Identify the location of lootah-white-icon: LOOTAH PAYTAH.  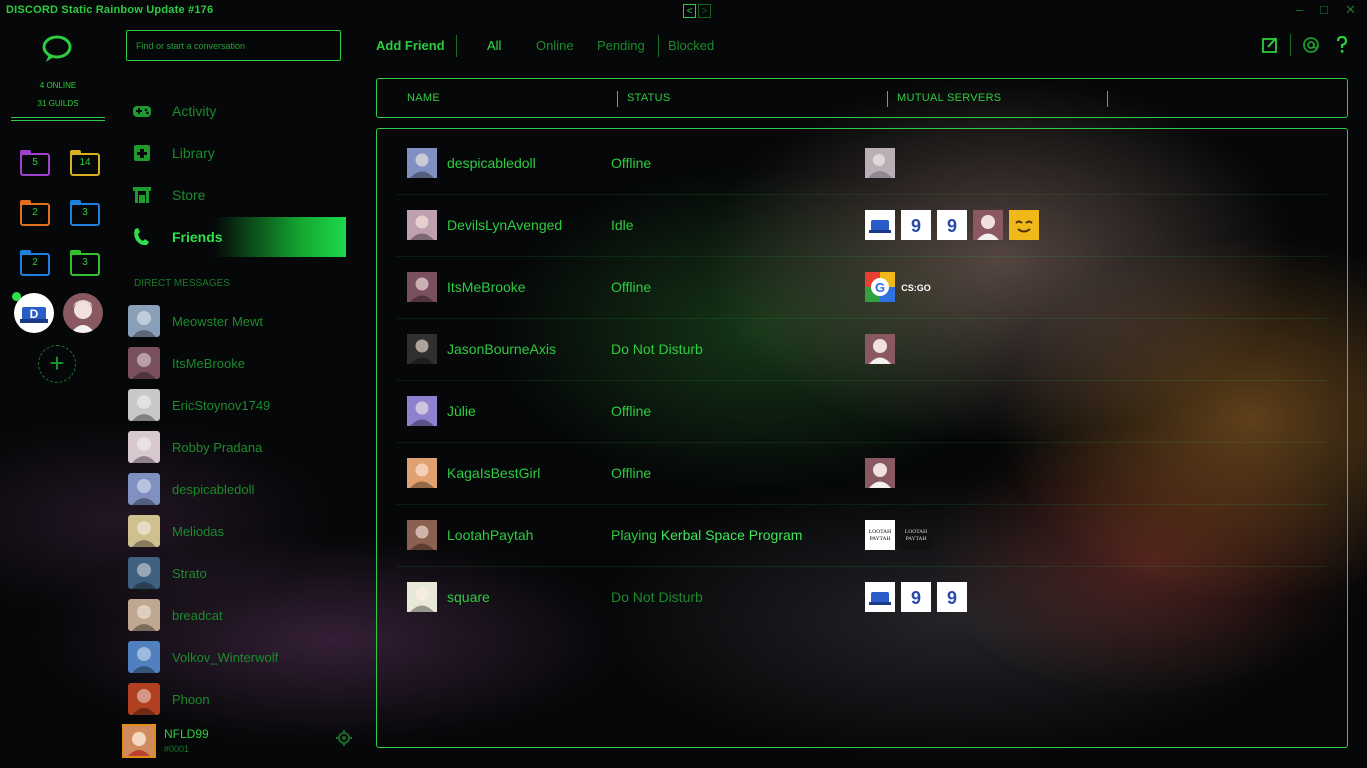
(880, 535).